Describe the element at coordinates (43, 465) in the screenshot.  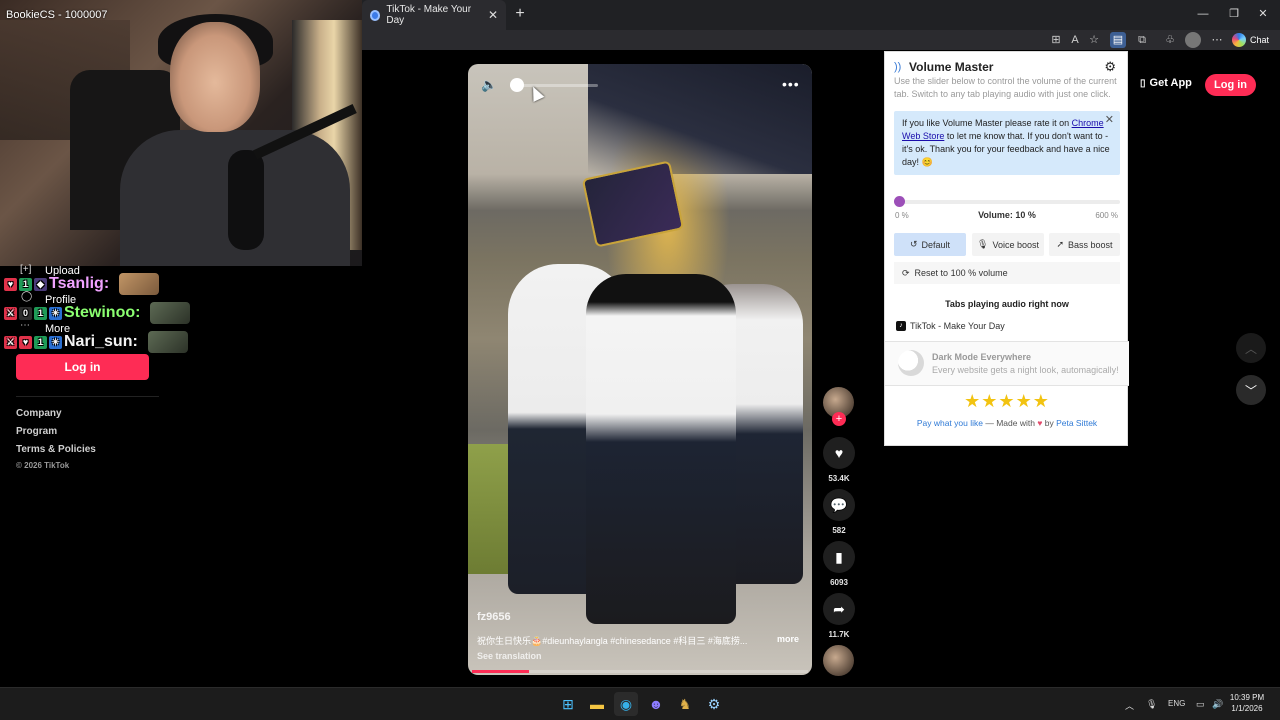
I see `copyright: © 2026 TikTok` at that location.